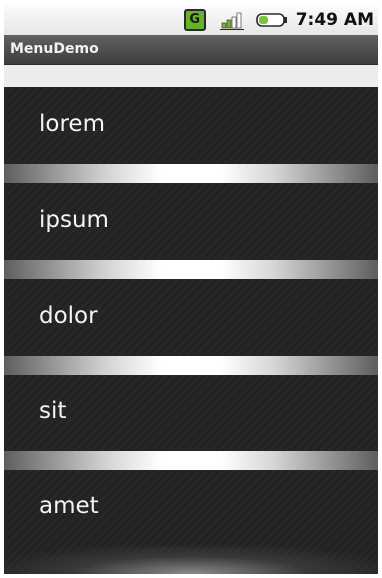 The image size is (382, 578). What do you see at coordinates (191, 76) in the screenshot?
I see `list-top-strip` at bounding box center [191, 76].